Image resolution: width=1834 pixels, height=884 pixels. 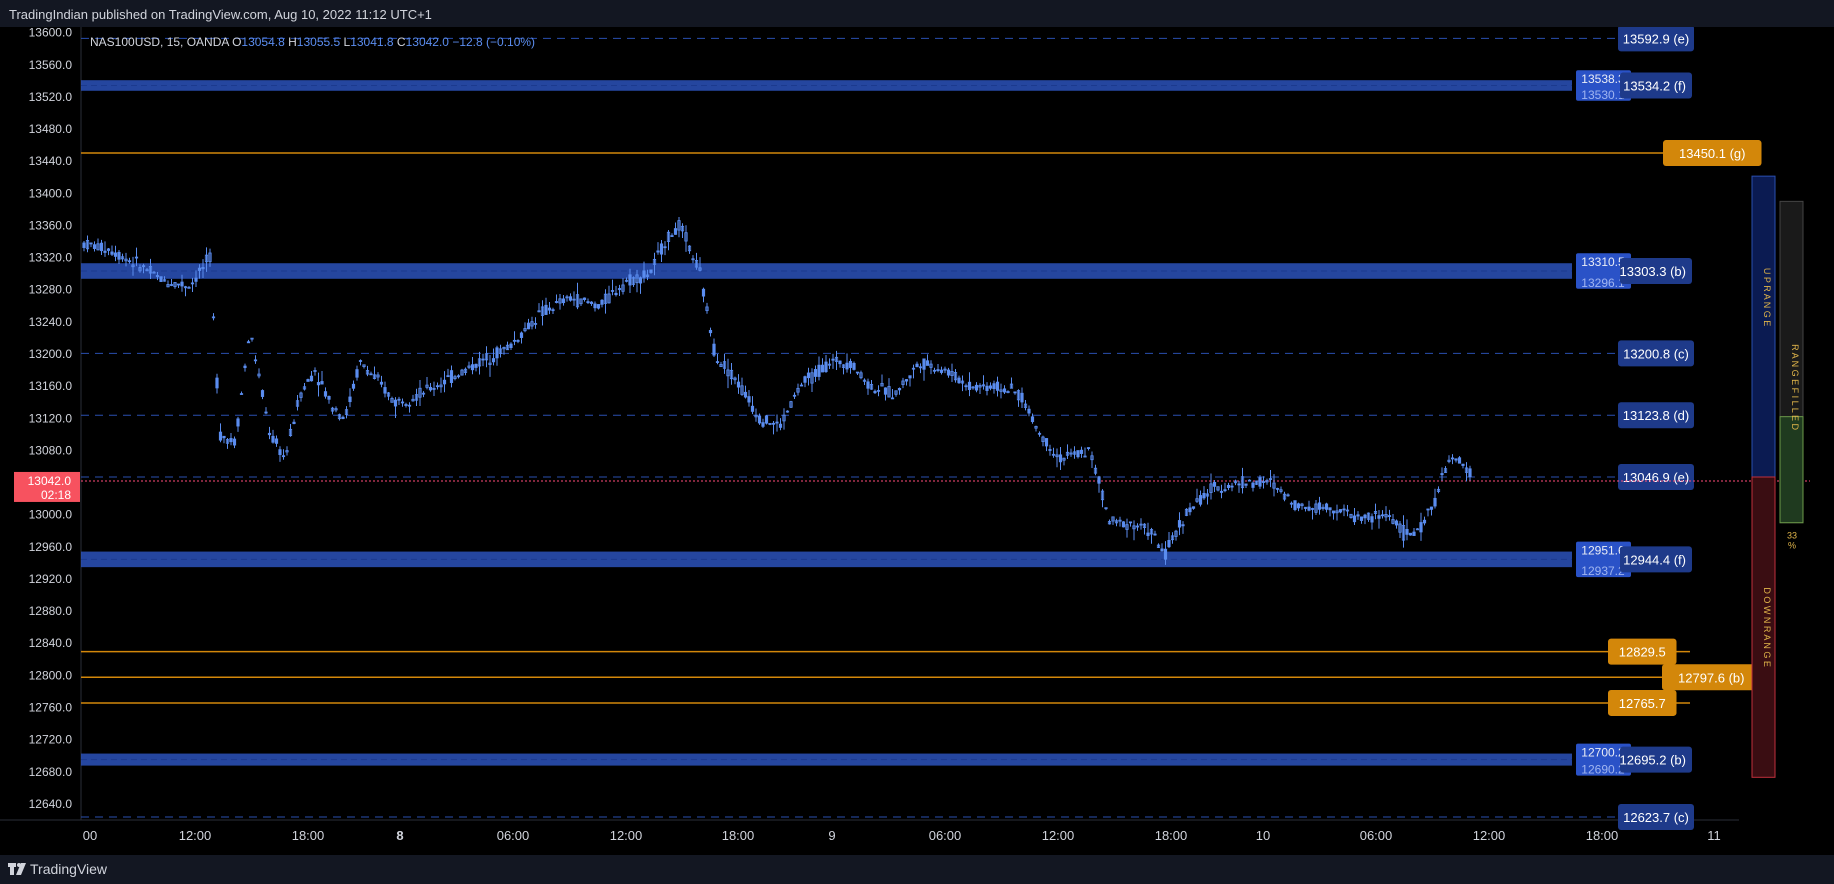 I want to click on y-tick-label: 13120.0, so click(x=51, y=418).